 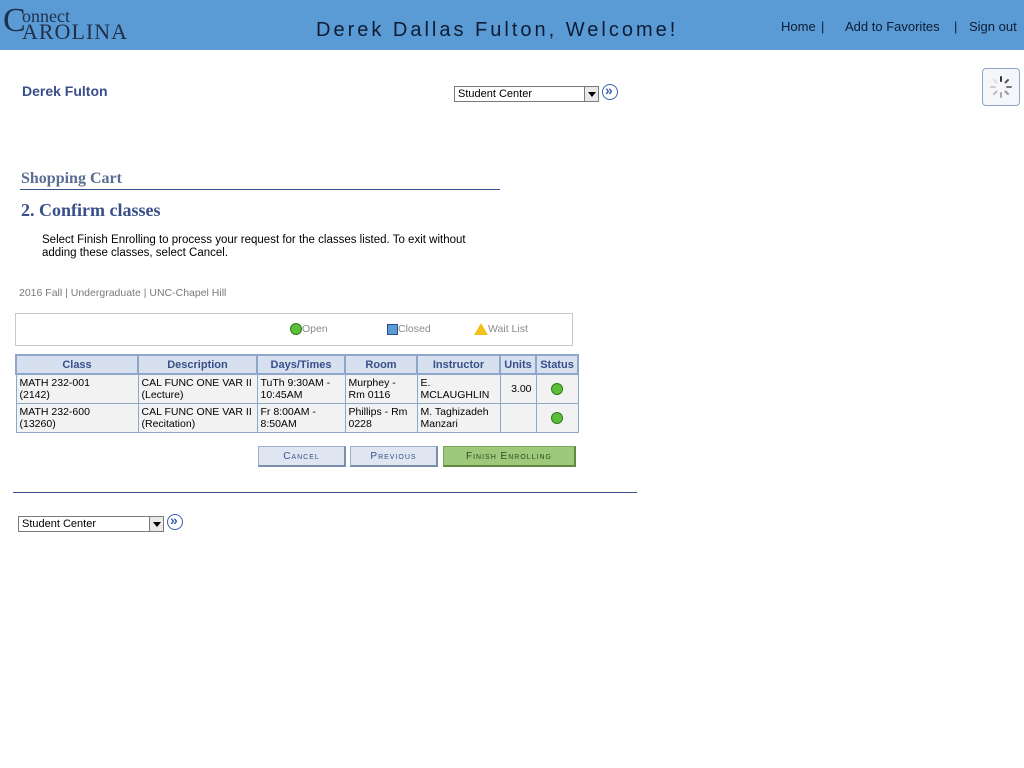 I want to click on column-header-room: Room, so click(x=381, y=364).